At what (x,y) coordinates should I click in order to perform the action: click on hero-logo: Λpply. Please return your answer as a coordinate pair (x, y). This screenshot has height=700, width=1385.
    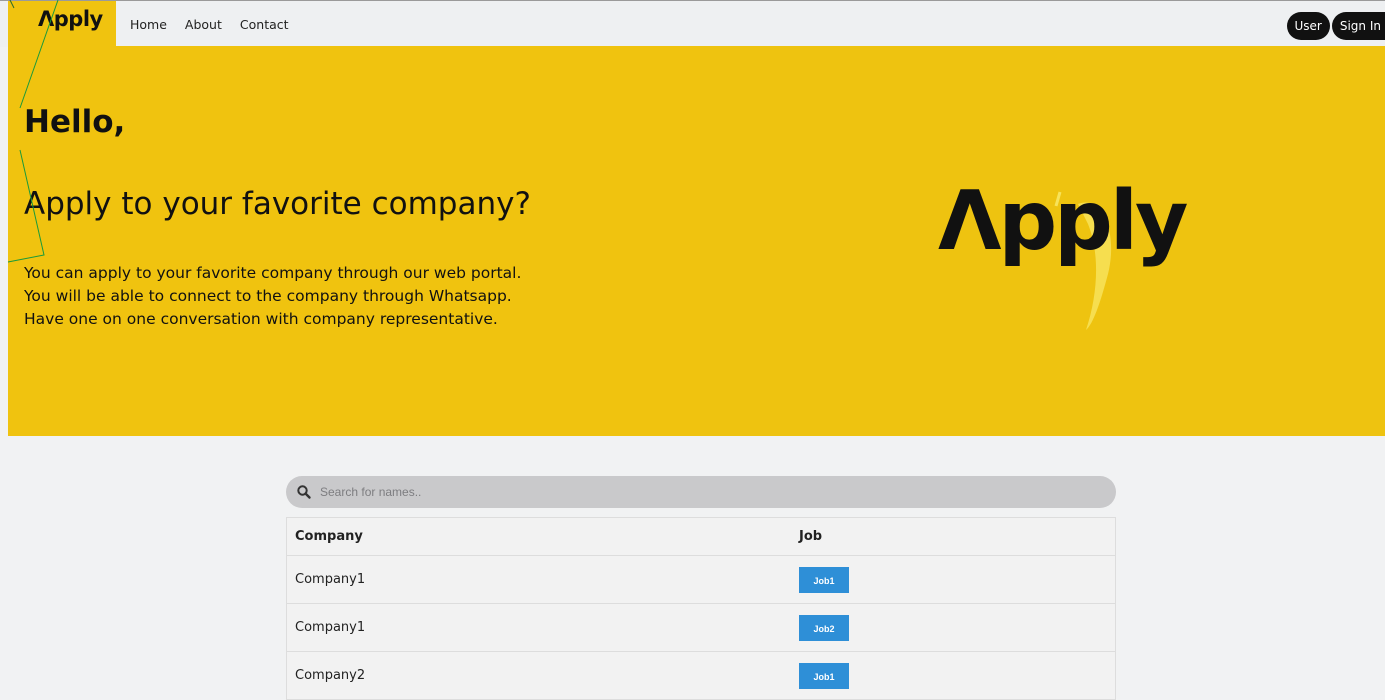
    Looking at the image, I should click on (1063, 254).